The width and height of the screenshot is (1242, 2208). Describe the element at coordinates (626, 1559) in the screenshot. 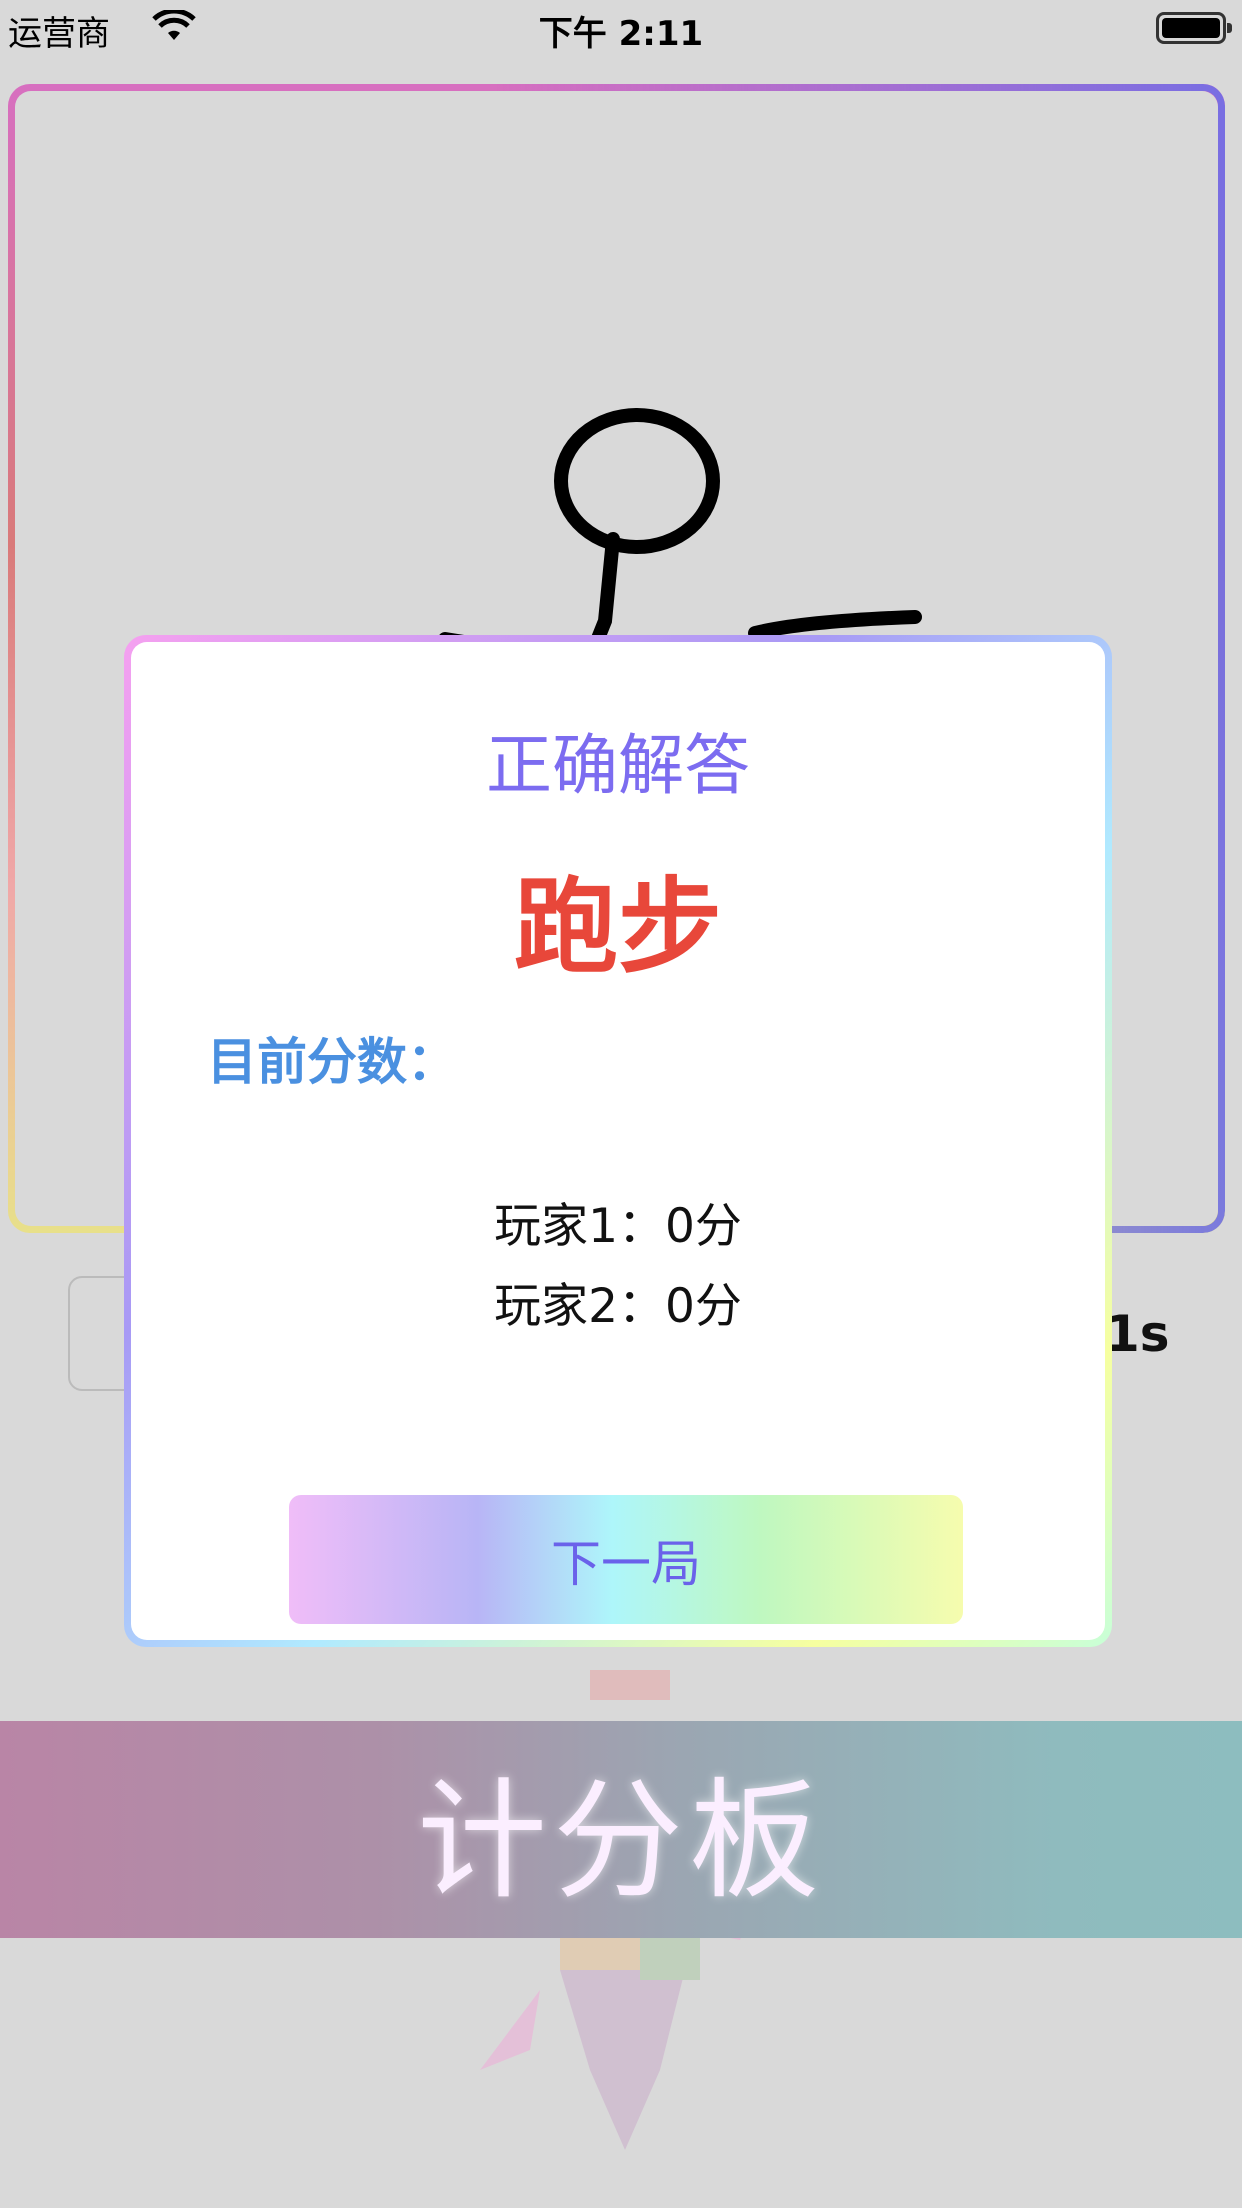

I see `next-round-button: 下一局` at that location.